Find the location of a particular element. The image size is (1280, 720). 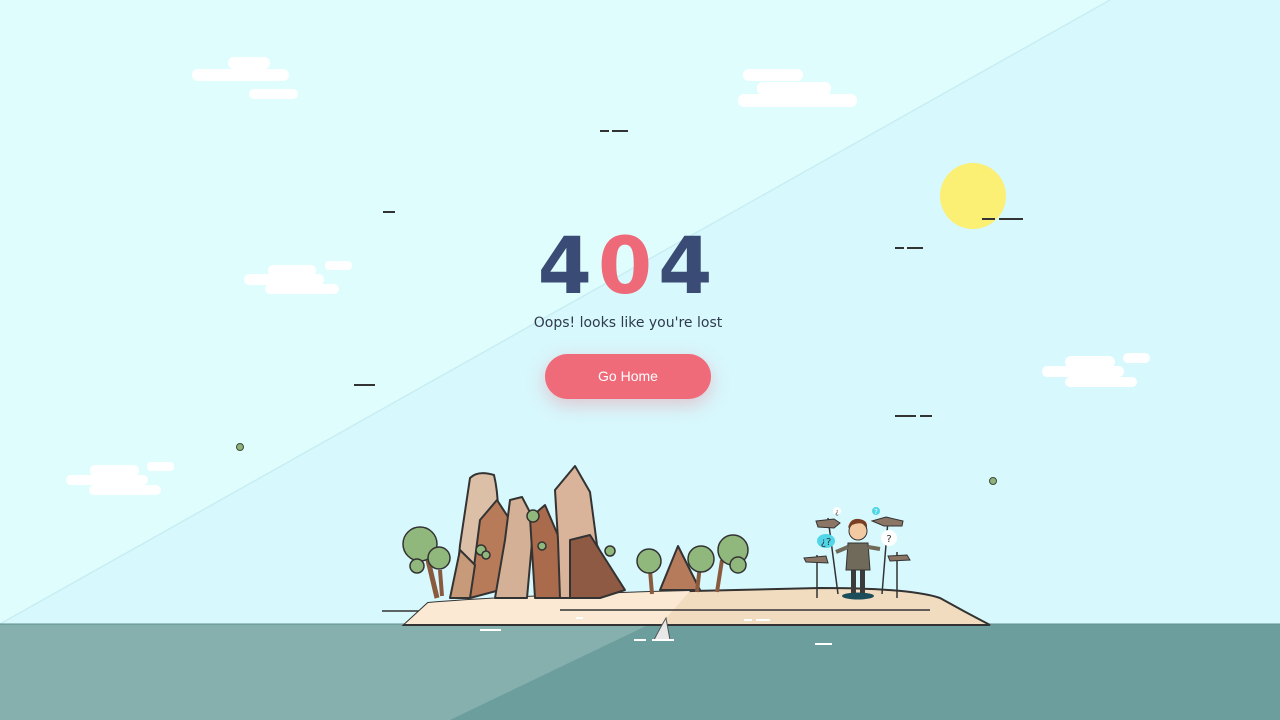

dot-left is located at coordinates (240, 447).